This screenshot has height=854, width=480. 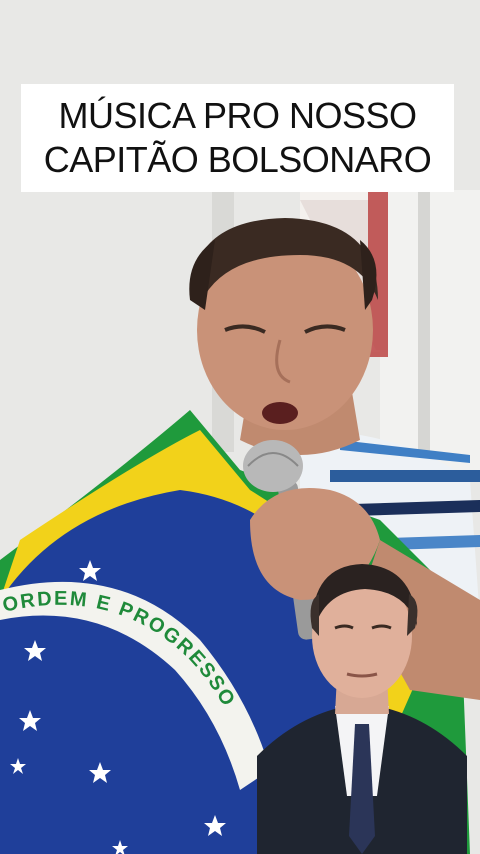 I want to click on door-frame-right, so click(x=424, y=327).